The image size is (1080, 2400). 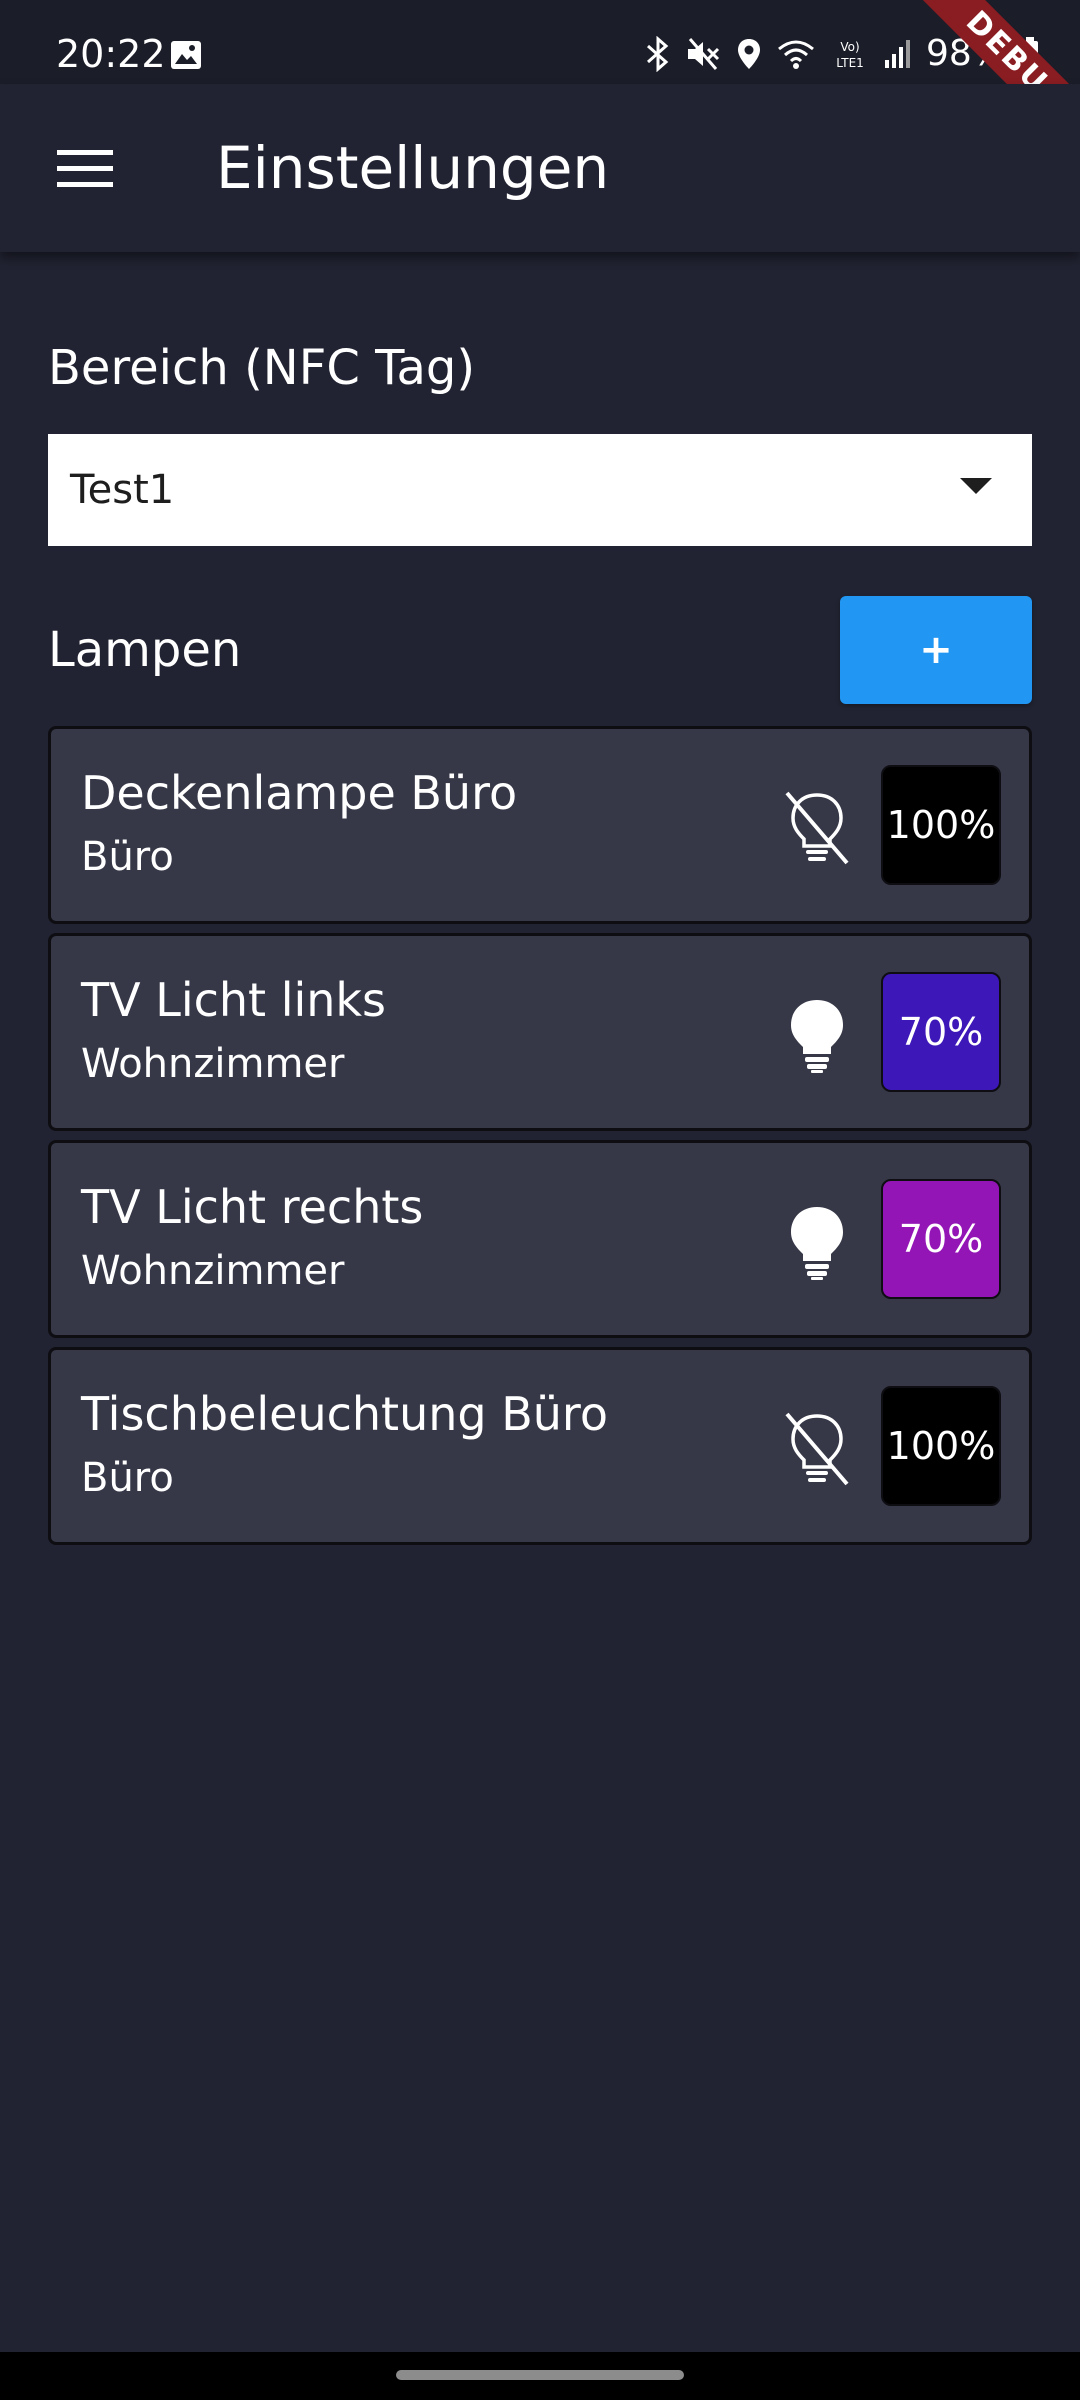 I want to click on volte-icon: Vo) LTE1, so click(x=850, y=55).